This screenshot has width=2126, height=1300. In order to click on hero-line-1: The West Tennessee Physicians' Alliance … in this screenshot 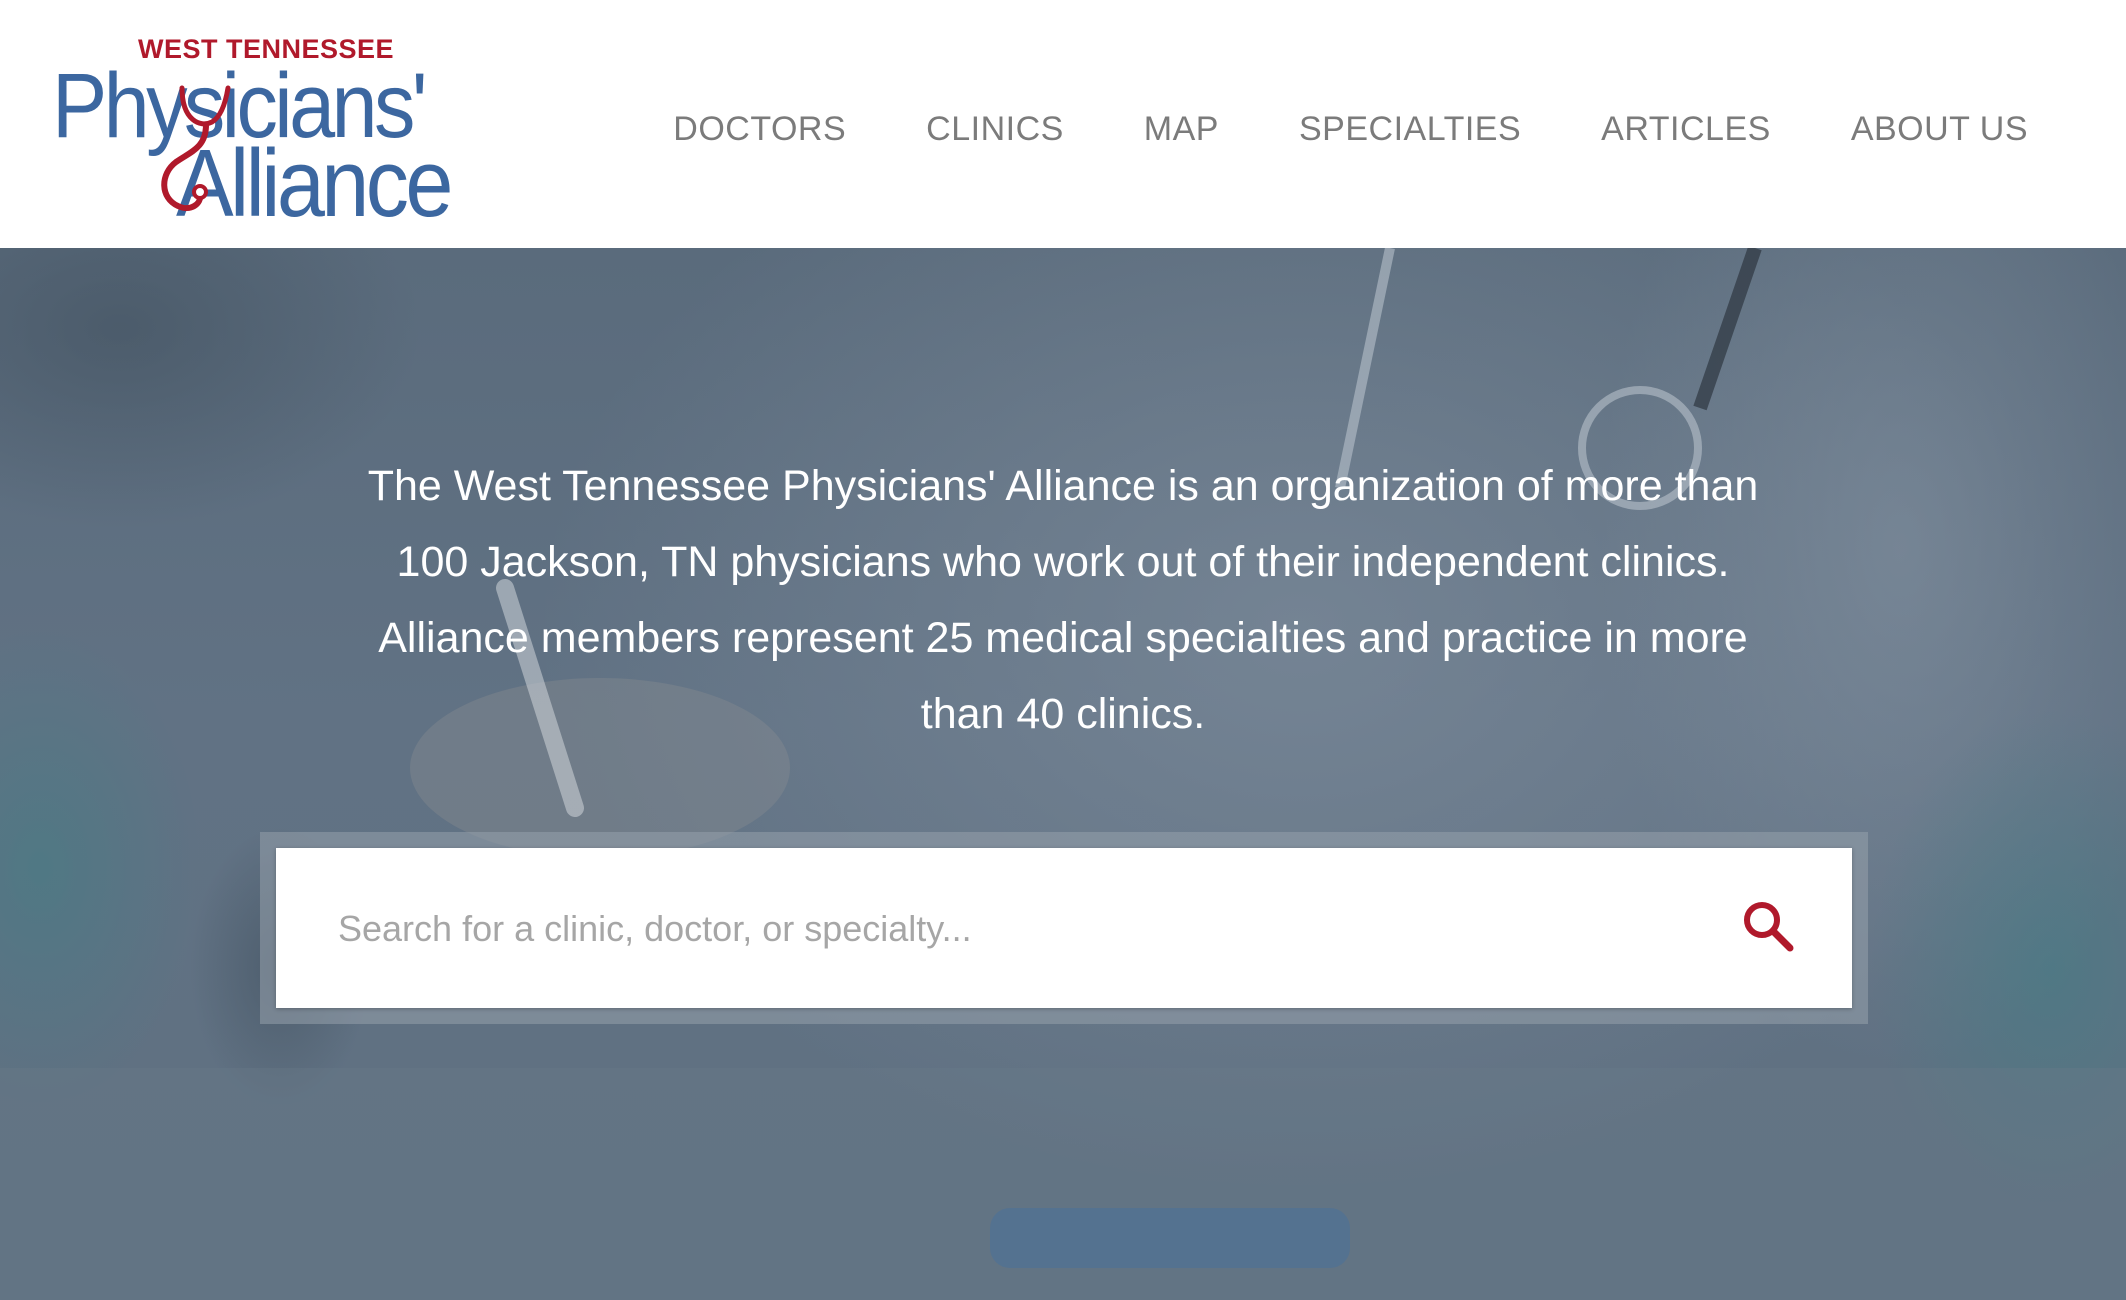, I will do `click(1063, 486)`.